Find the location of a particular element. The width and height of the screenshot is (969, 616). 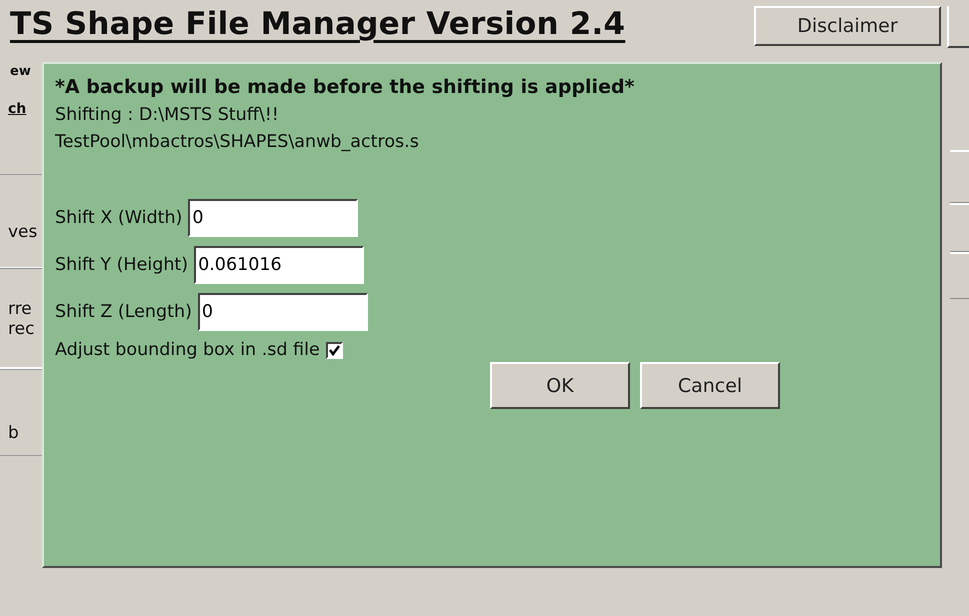

background-text: ch is located at coordinates (18, 109).